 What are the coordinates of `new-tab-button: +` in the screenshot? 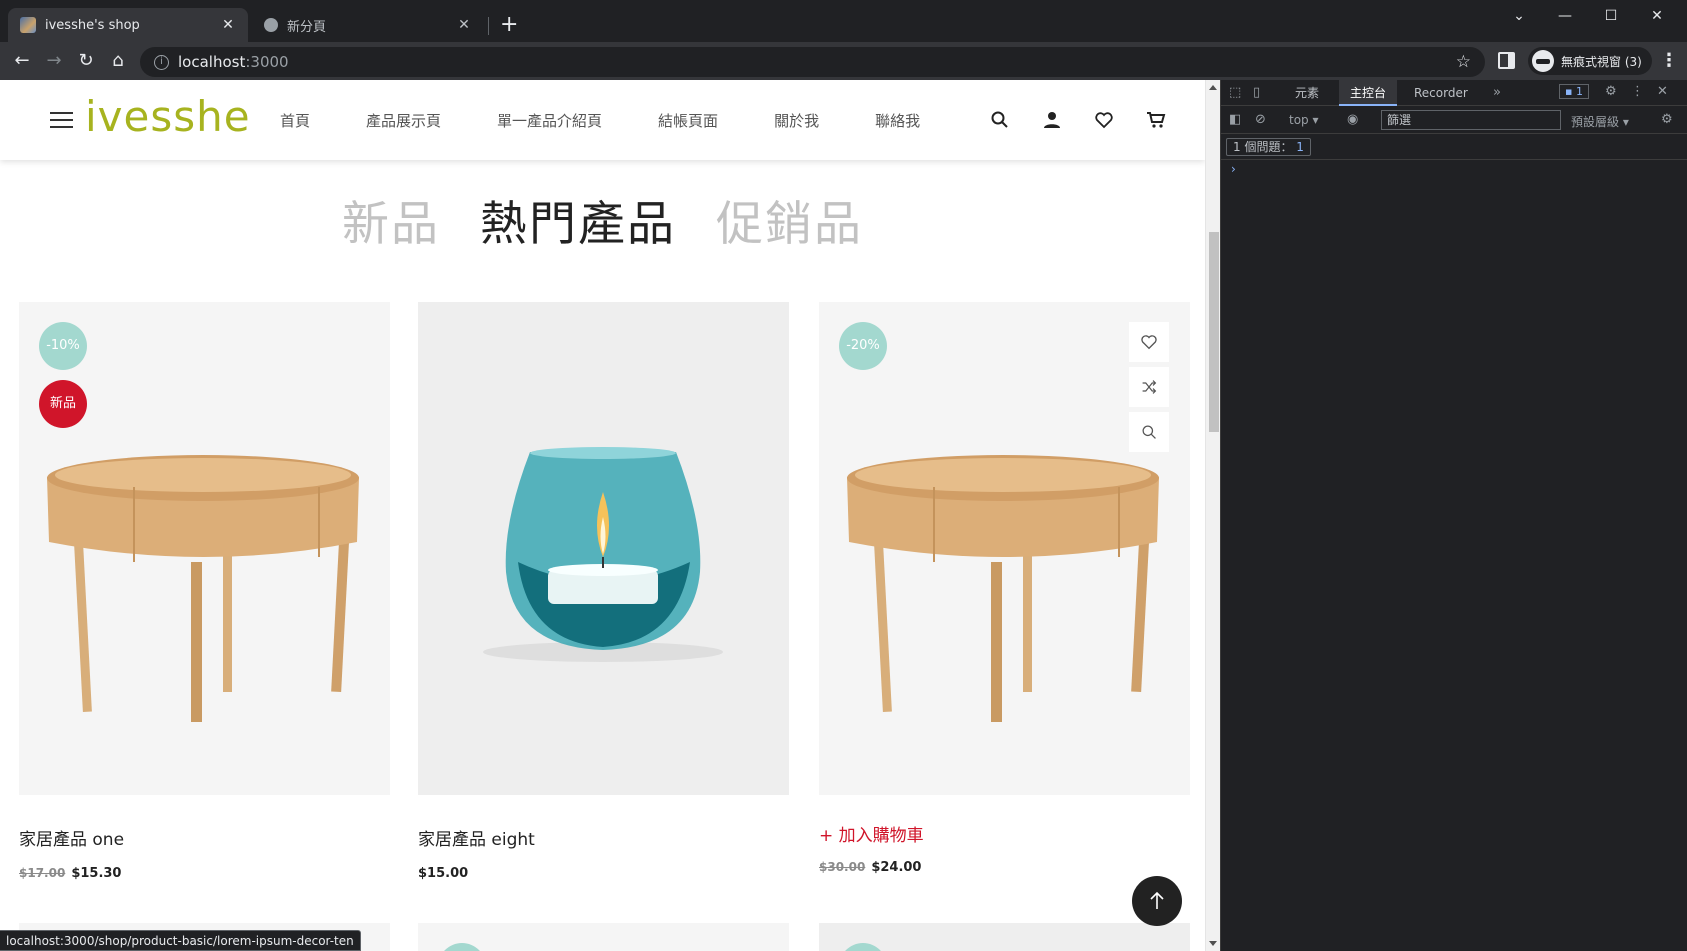 It's located at (509, 25).